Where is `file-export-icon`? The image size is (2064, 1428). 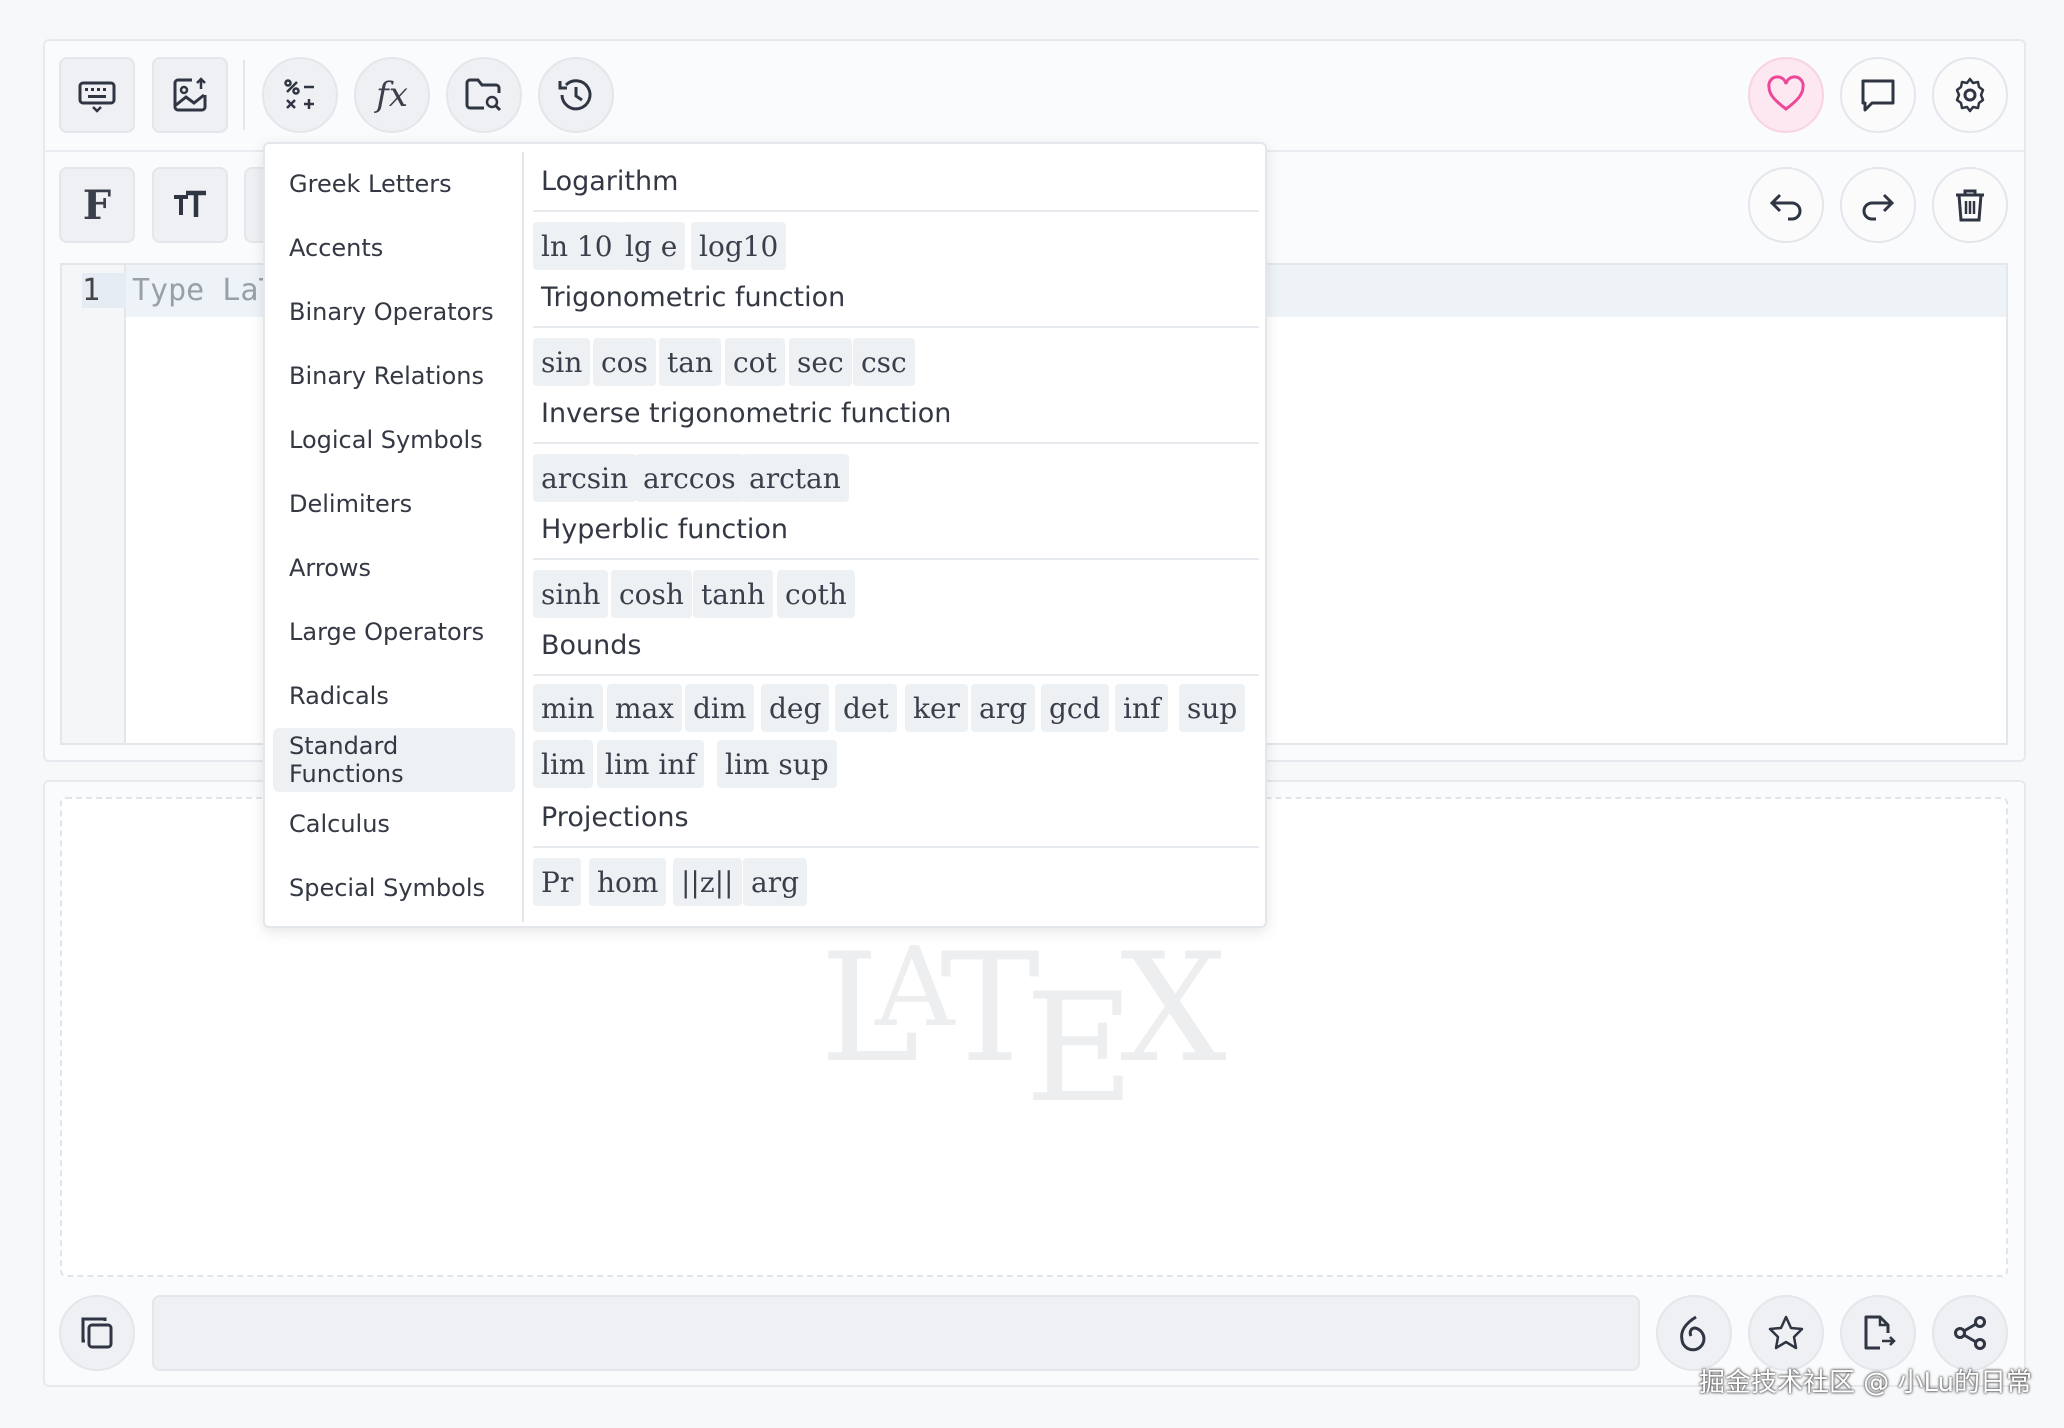
file-export-icon is located at coordinates (1880, 1332).